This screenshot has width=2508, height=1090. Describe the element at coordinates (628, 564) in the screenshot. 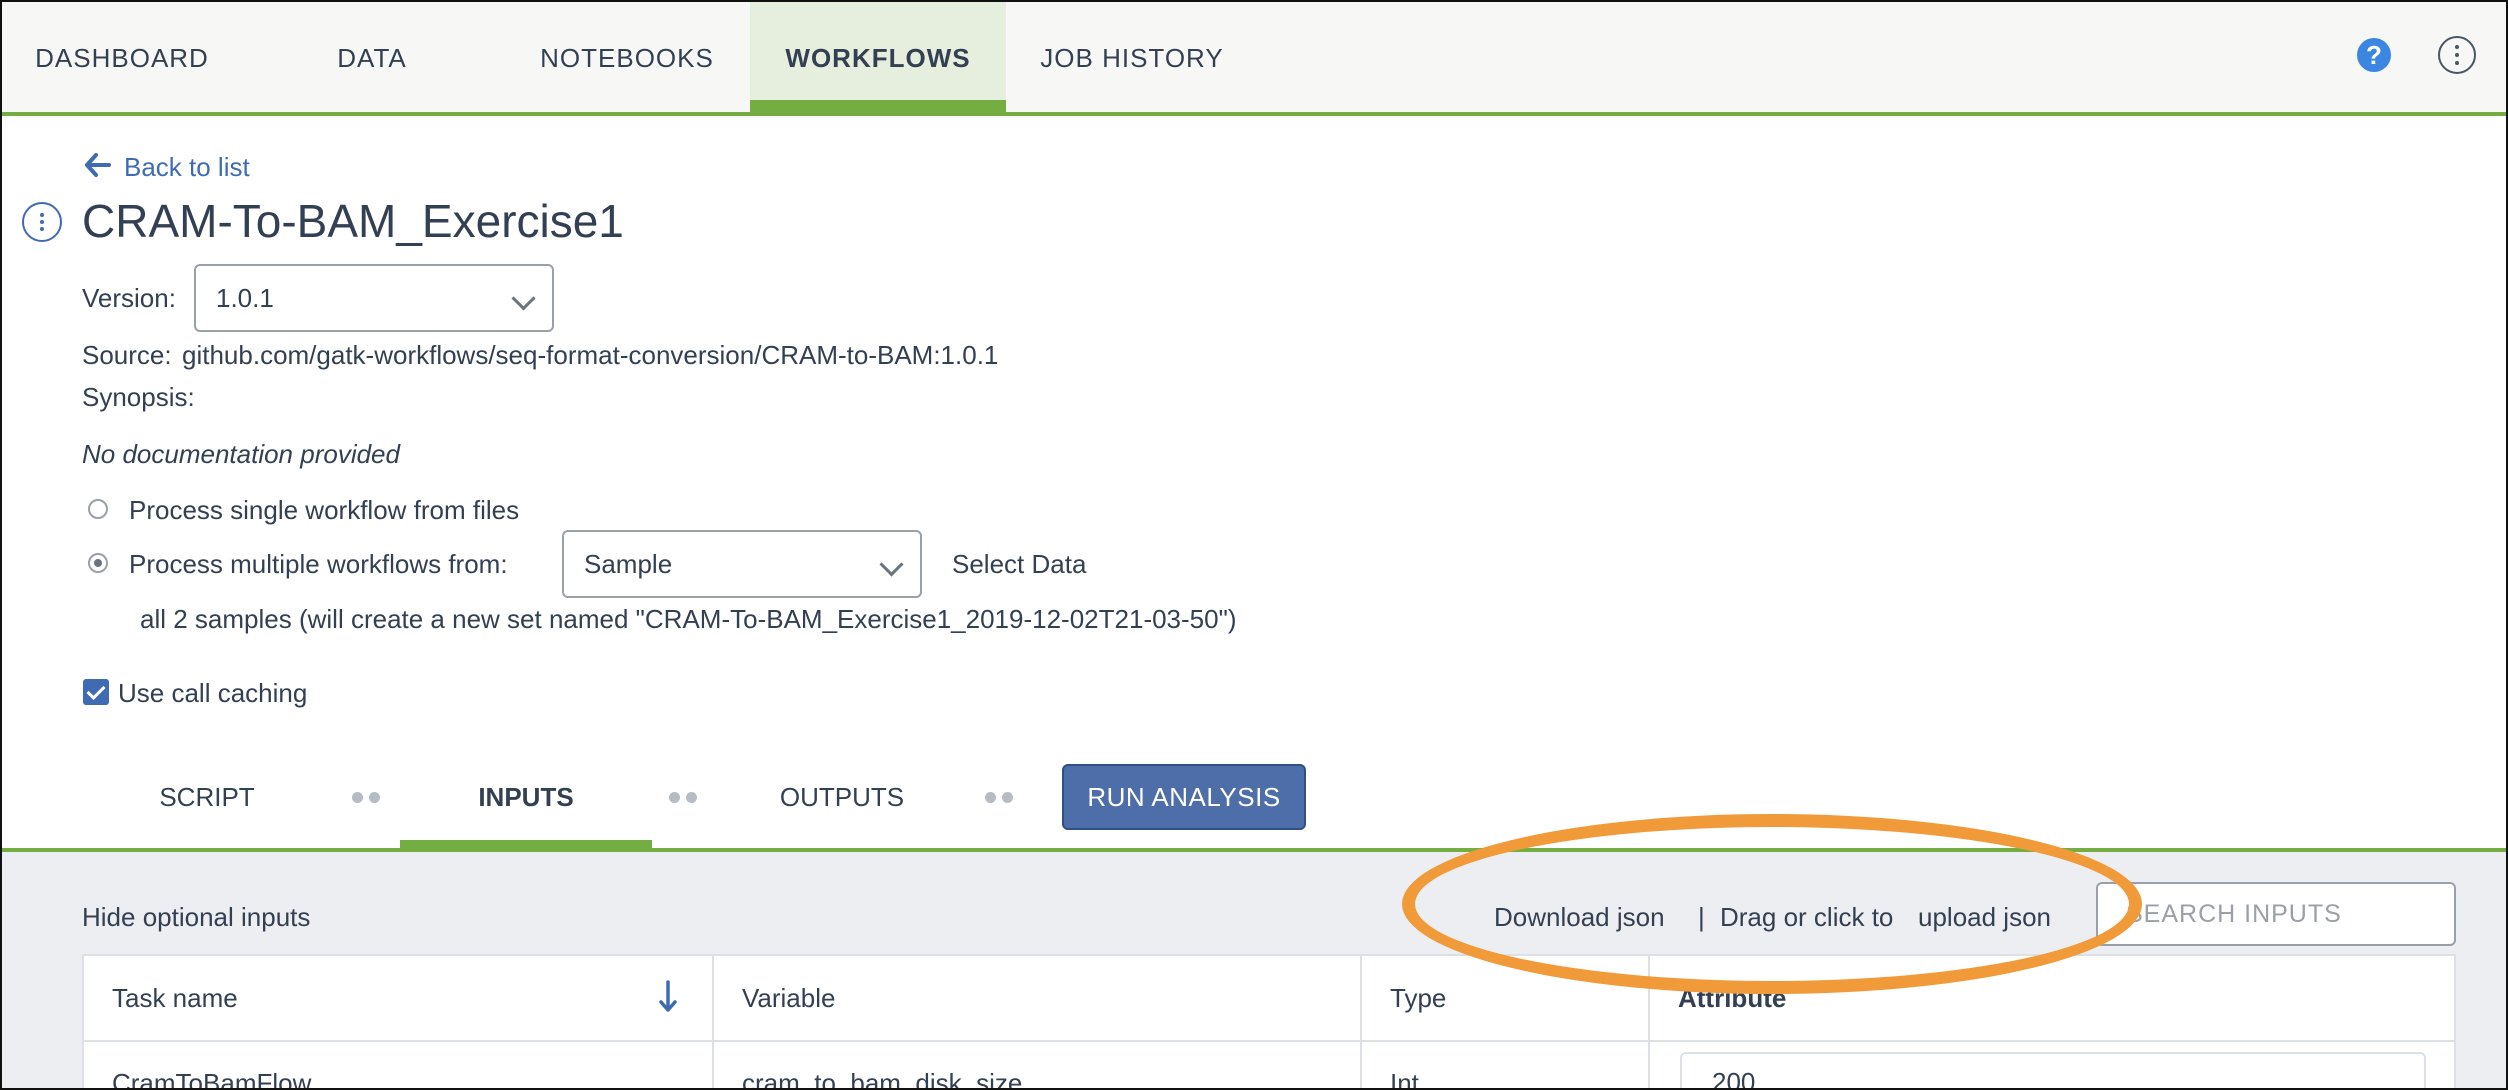

I see `entity-type-value: Sample` at that location.